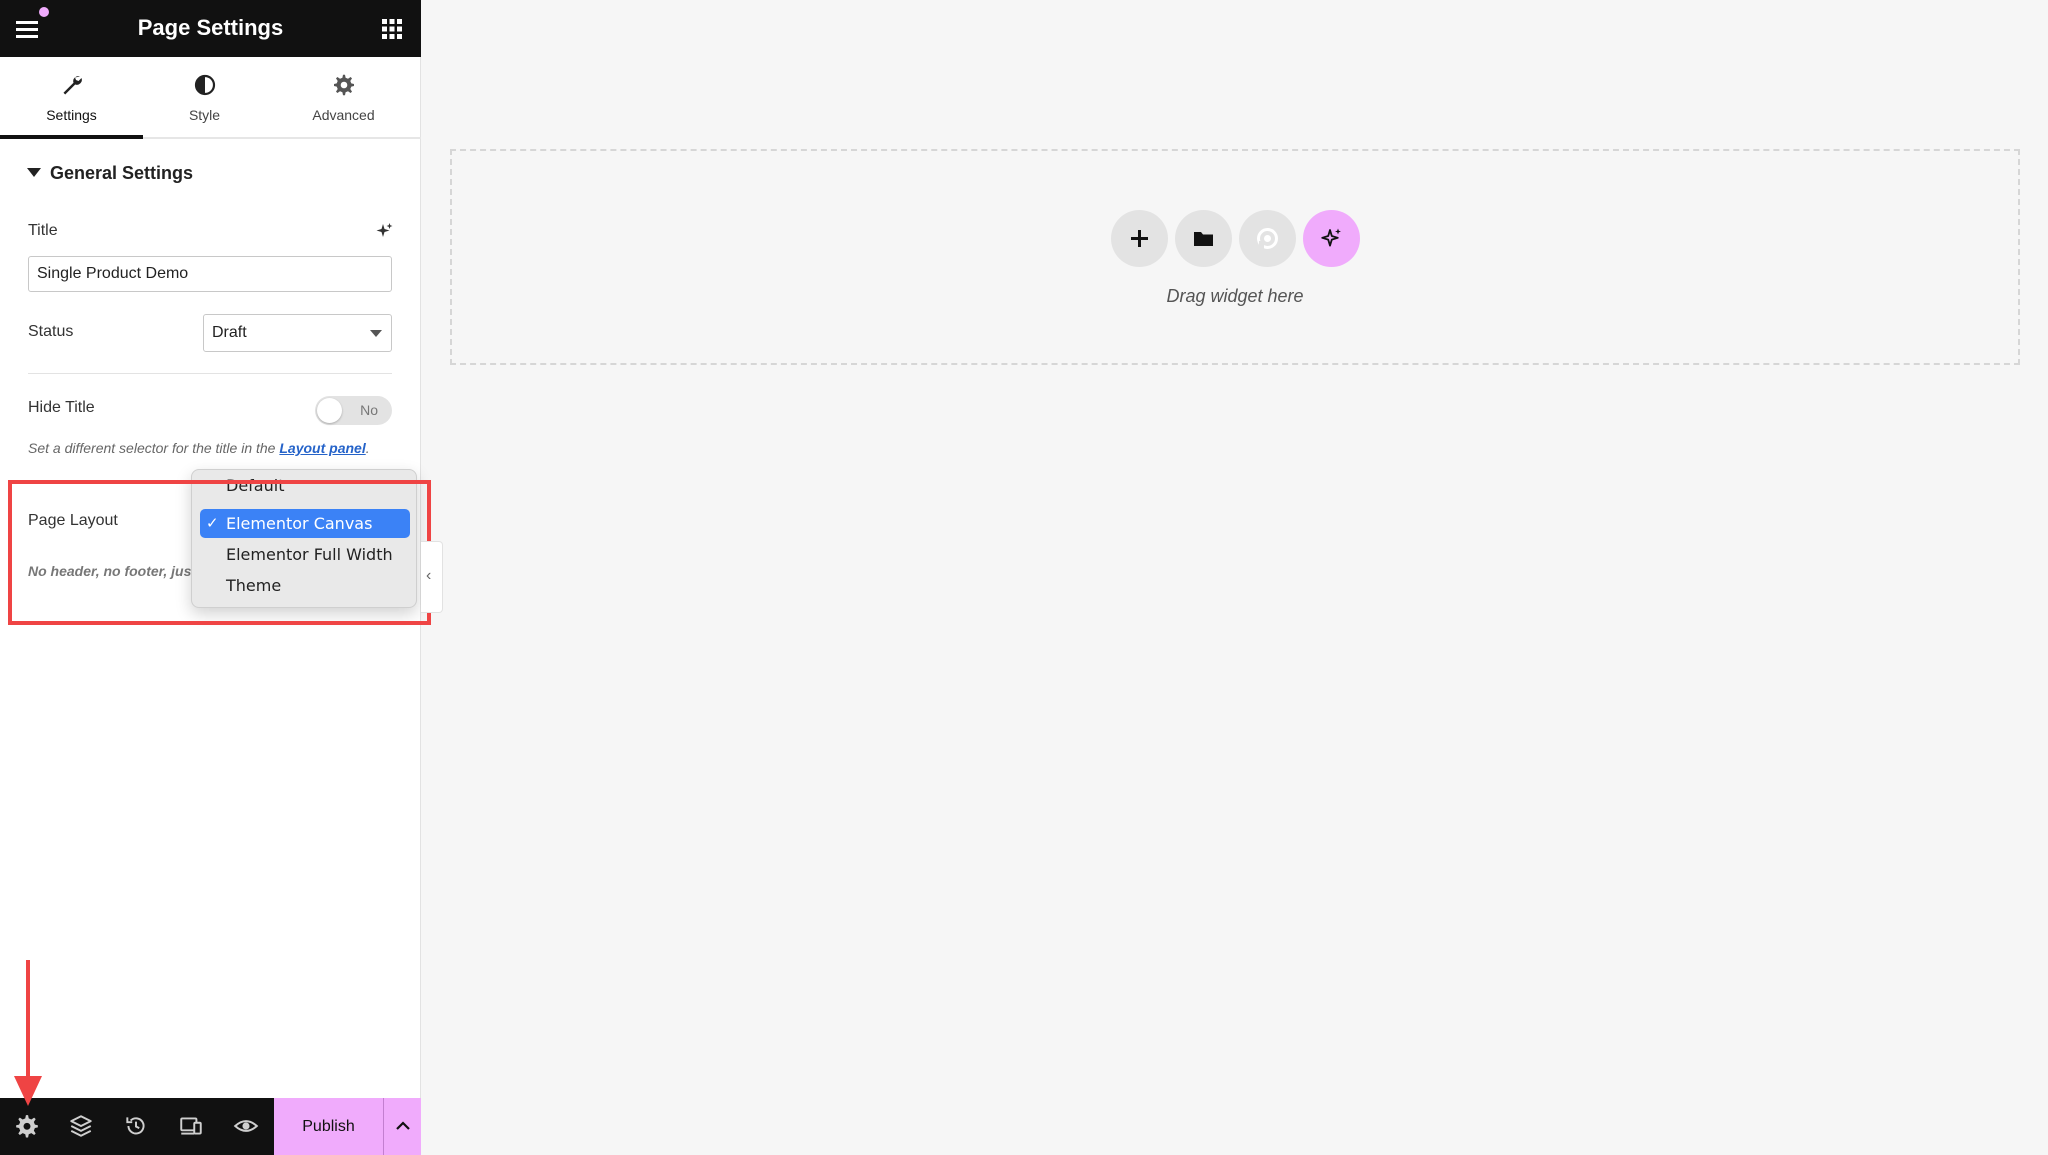  I want to click on status-label: Status, so click(51, 331).